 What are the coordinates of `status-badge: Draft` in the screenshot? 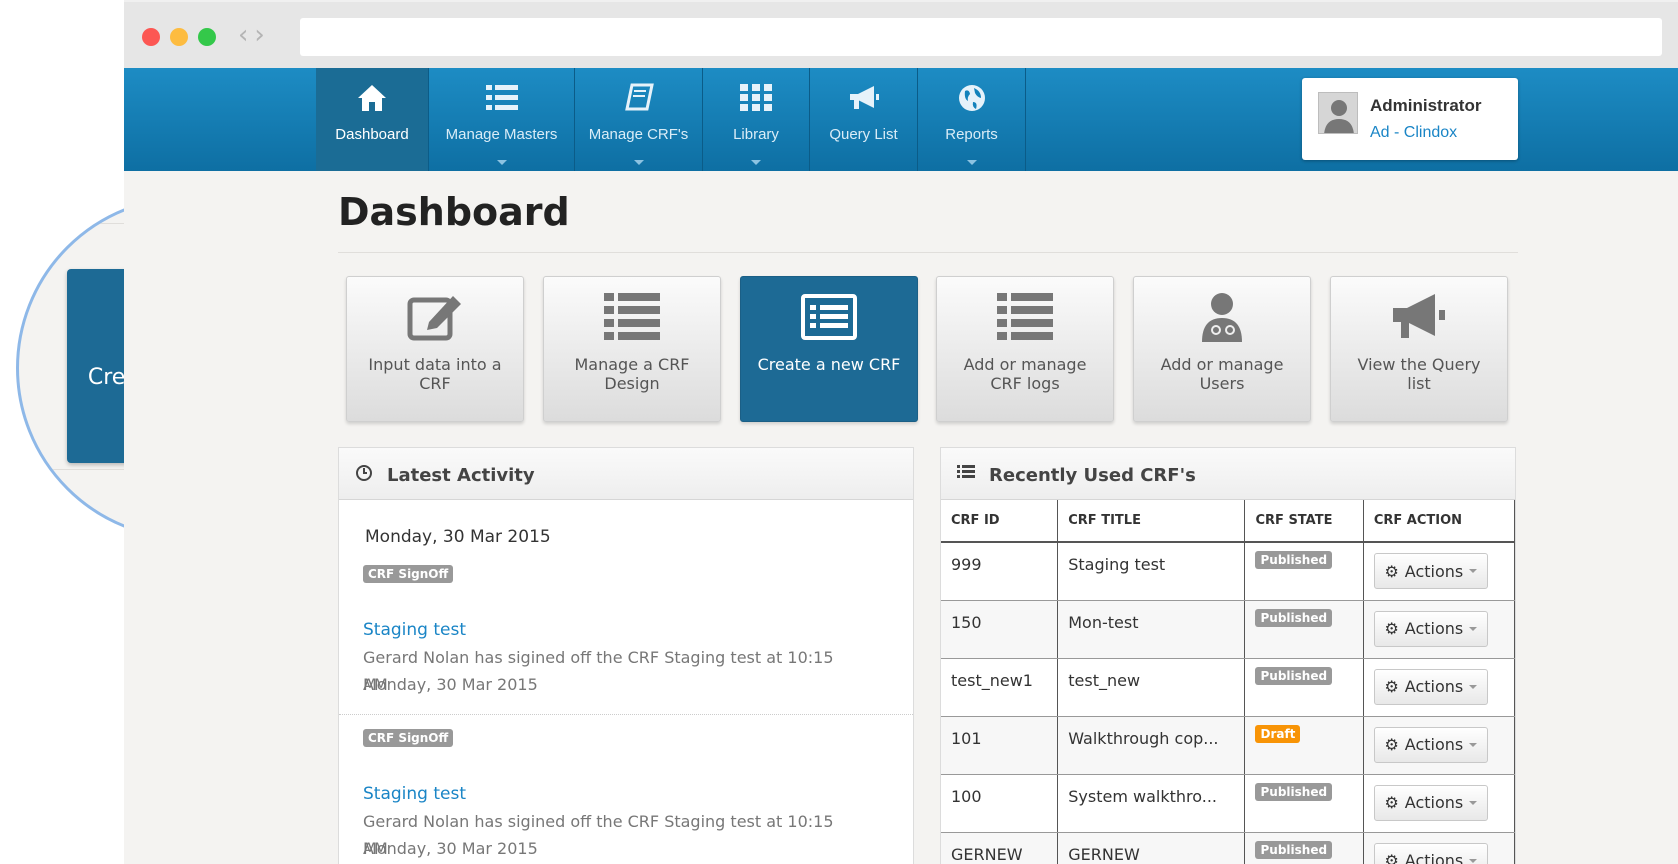 It's located at (1278, 733).